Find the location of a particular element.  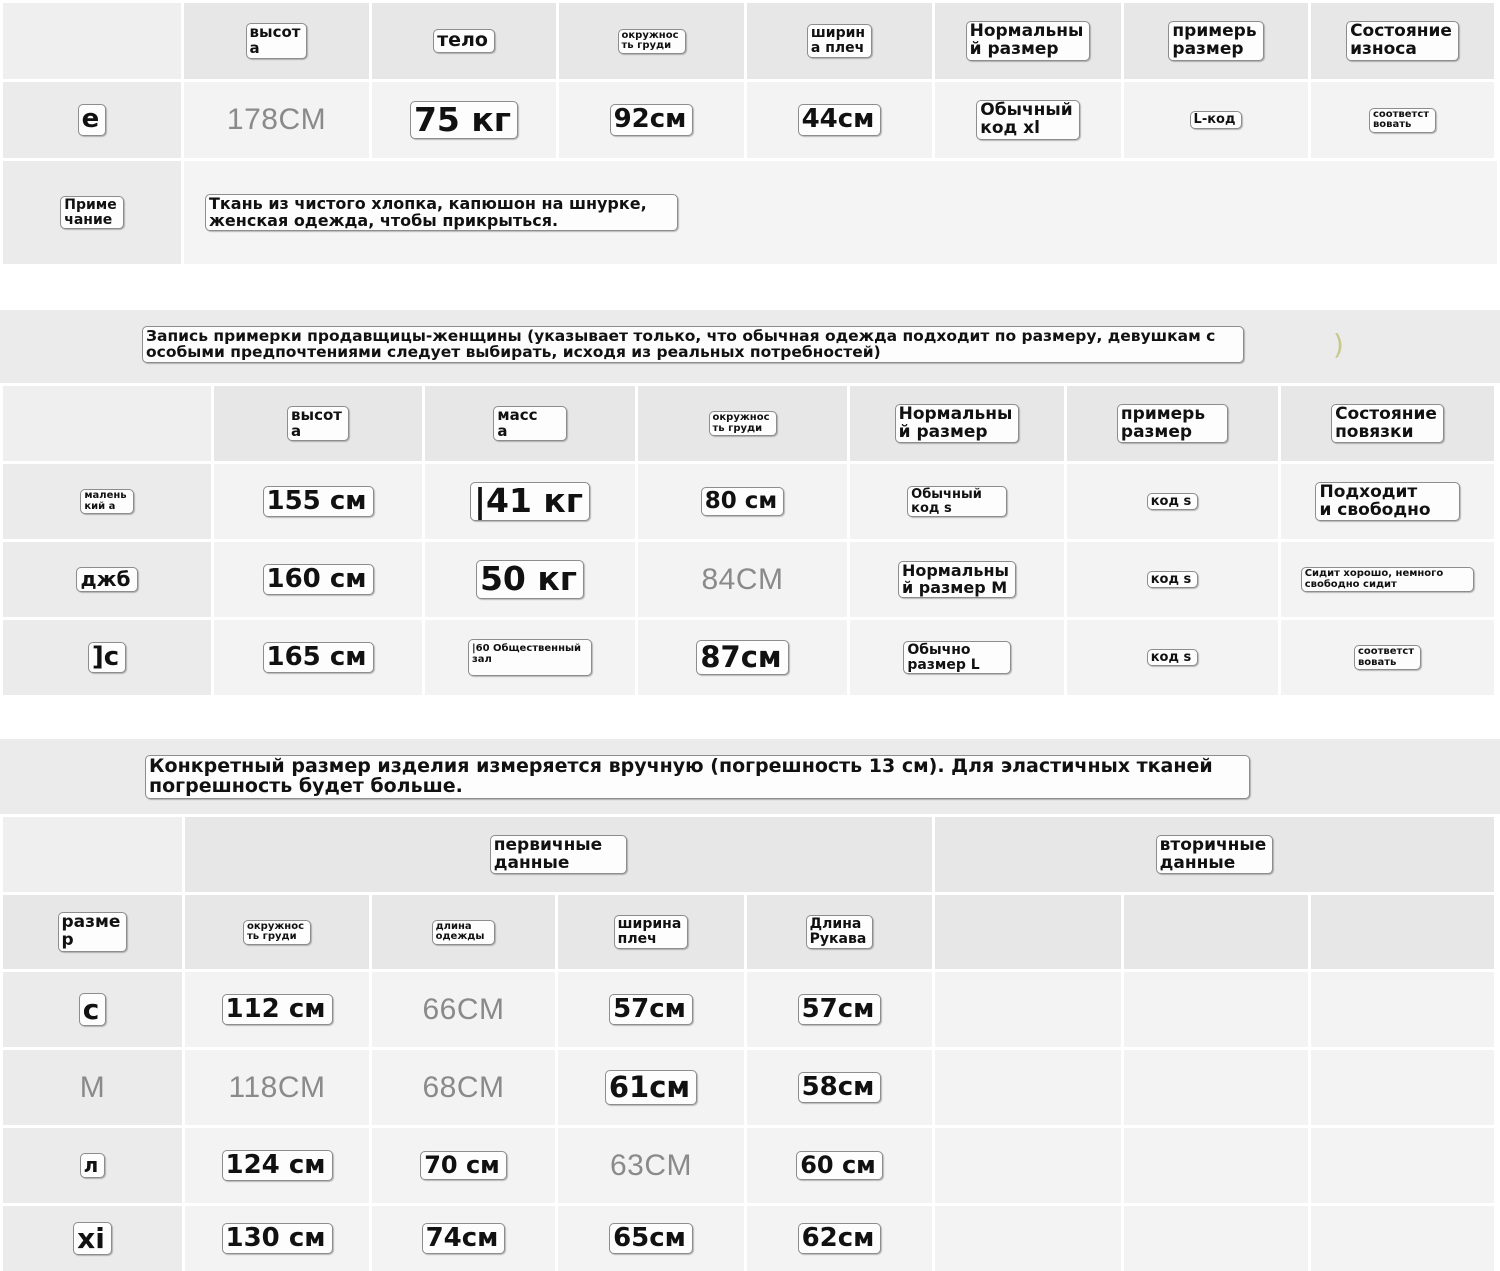

table1-header-normal-size: Нормальны й размер is located at coordinates (1028, 41).